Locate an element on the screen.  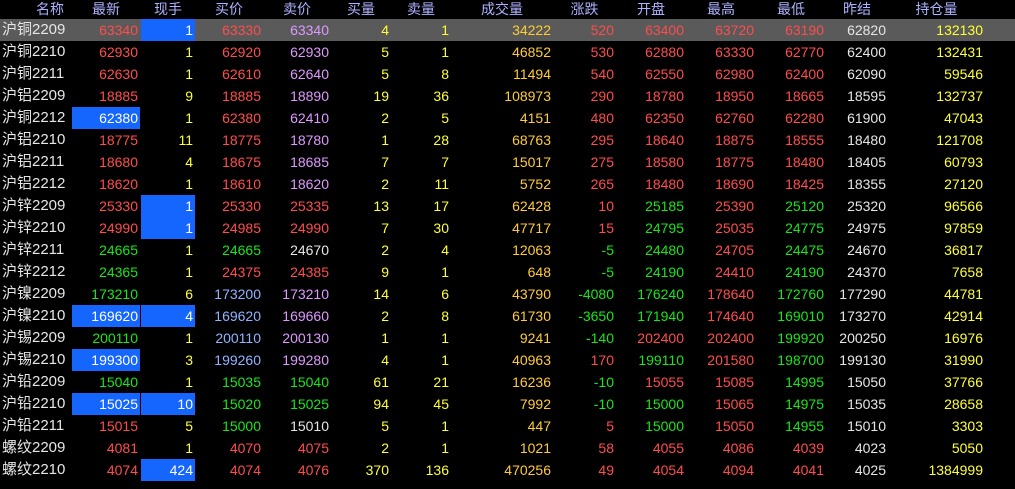
header-high: 最高 is located at coordinates (721, 9).